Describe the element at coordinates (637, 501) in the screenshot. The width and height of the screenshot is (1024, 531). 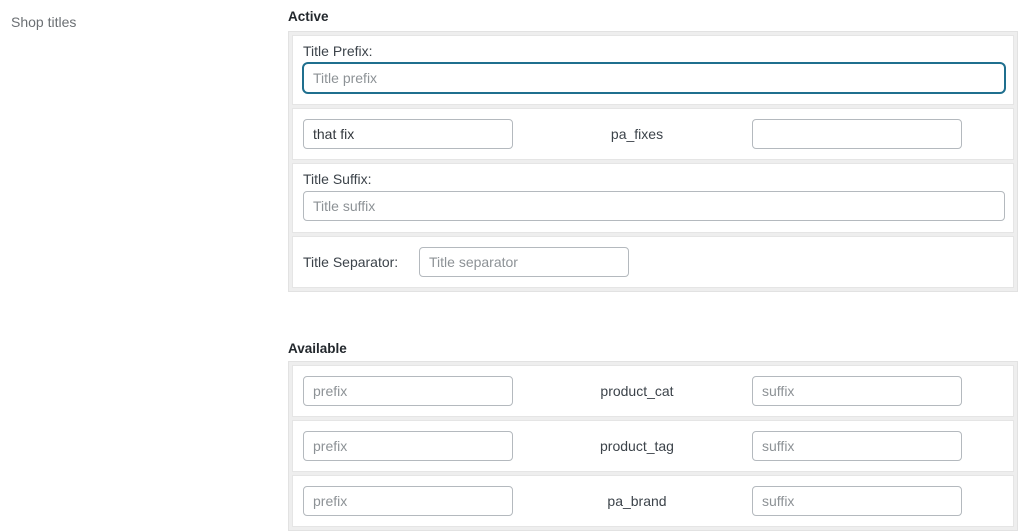
I see `available-term-name: pa_brand` at that location.